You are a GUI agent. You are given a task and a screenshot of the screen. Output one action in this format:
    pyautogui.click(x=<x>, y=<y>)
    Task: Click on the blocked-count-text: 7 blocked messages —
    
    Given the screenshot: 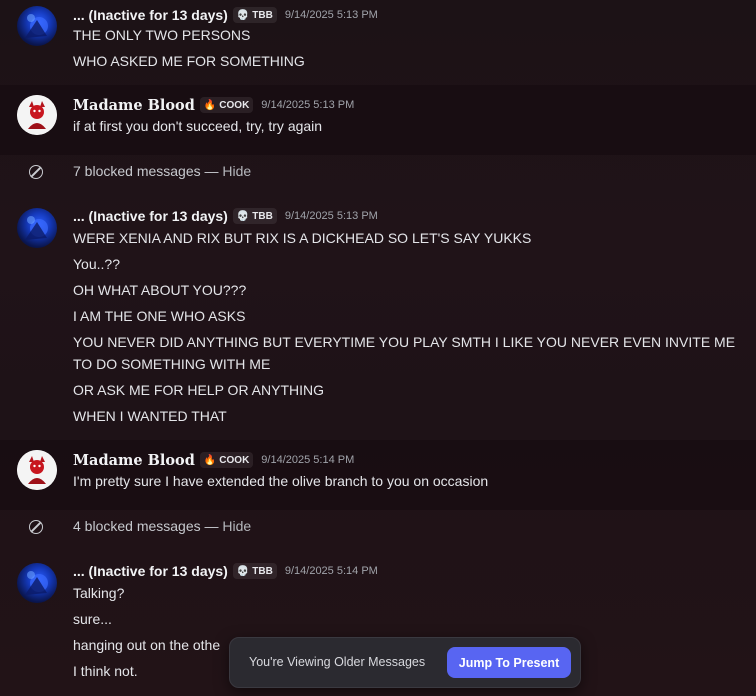 What is the action you would take?
    pyautogui.click(x=148, y=171)
    